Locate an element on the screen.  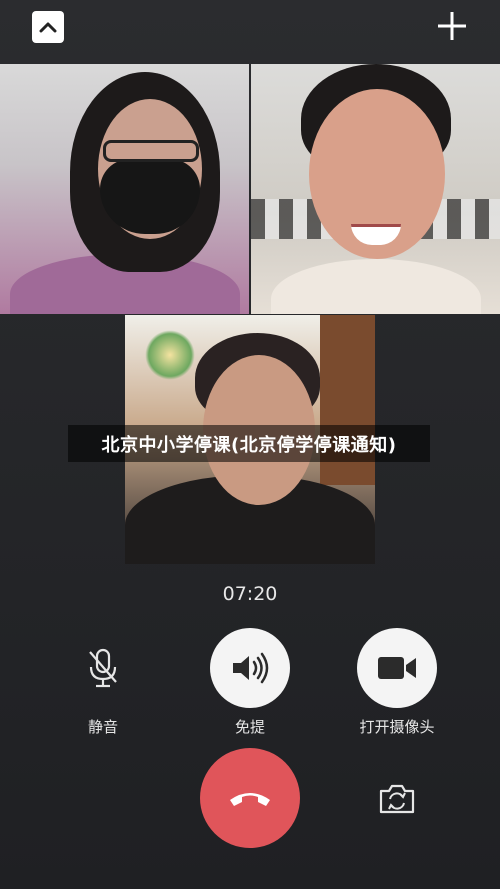
phone-hangup-icon is located at coordinates (250, 799).